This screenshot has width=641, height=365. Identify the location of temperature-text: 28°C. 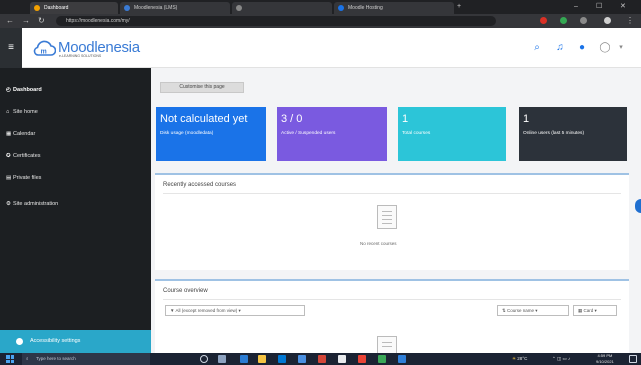
(522, 358).